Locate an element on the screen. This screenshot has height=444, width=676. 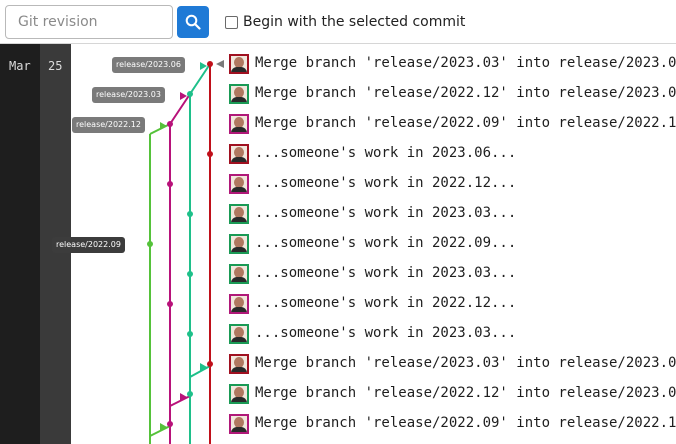
branch-tag-release-2023-06: release/2023.06 is located at coordinates (148, 65).